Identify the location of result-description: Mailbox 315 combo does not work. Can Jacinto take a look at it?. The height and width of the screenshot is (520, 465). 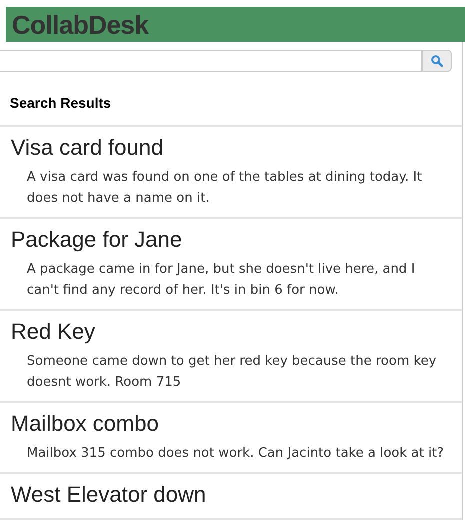
(236, 454).